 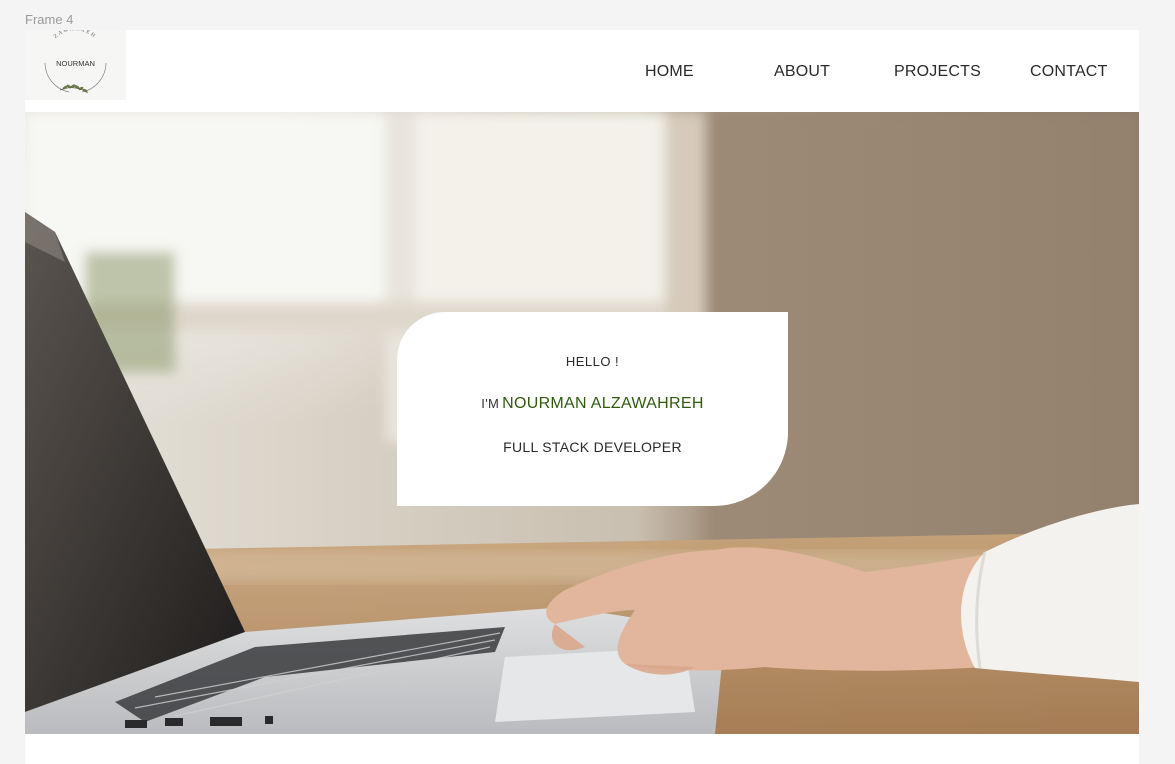 What do you see at coordinates (490, 403) in the screenshot?
I see `intro-prefix: I'M` at bounding box center [490, 403].